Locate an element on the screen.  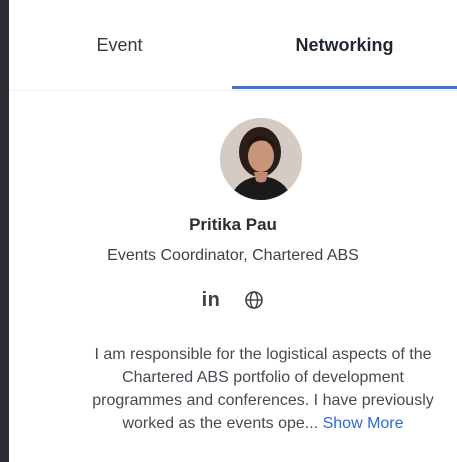
avatar-photo is located at coordinates (261, 159).